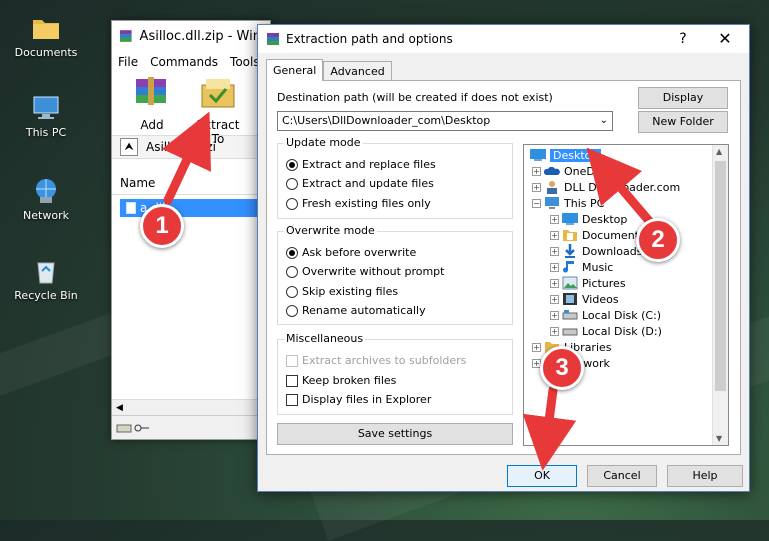 This screenshot has height=541, width=769. What do you see at coordinates (622, 476) in the screenshot?
I see `cancel-button: Cancel` at bounding box center [622, 476].